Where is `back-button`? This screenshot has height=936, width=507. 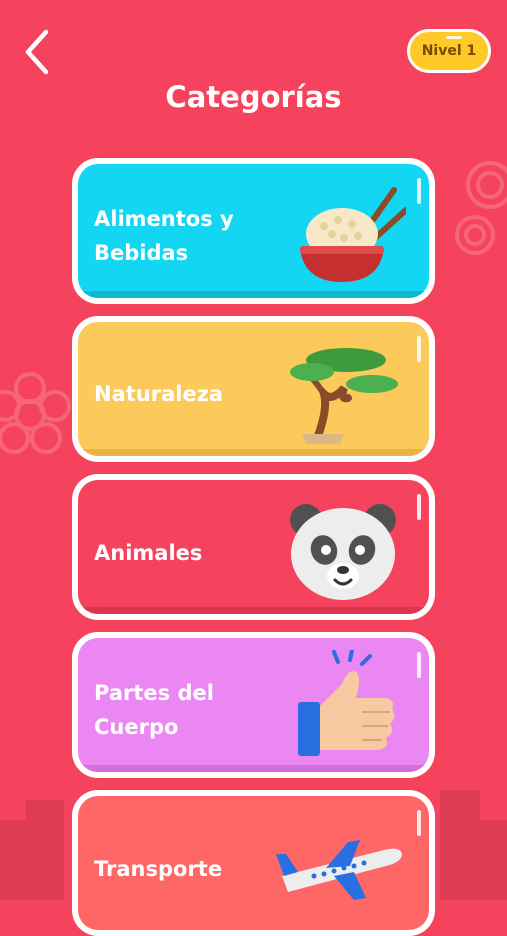 back-button is located at coordinates (38, 52).